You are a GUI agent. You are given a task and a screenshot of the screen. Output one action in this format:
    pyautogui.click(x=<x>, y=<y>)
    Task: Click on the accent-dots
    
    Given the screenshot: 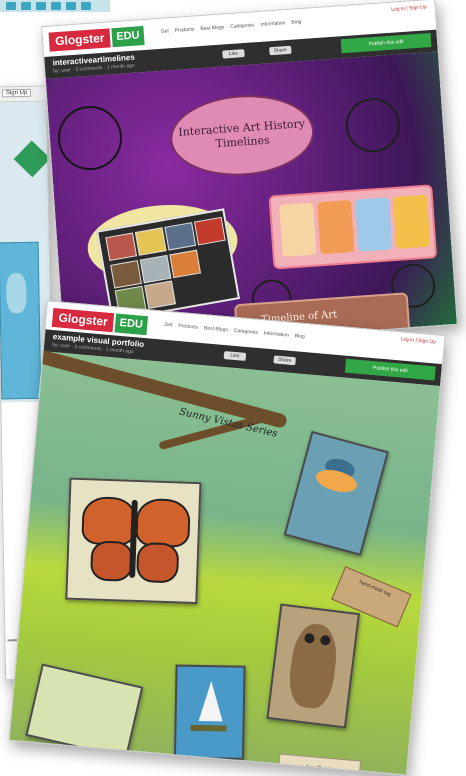 What is the action you would take?
    pyautogui.click(x=48, y=6)
    